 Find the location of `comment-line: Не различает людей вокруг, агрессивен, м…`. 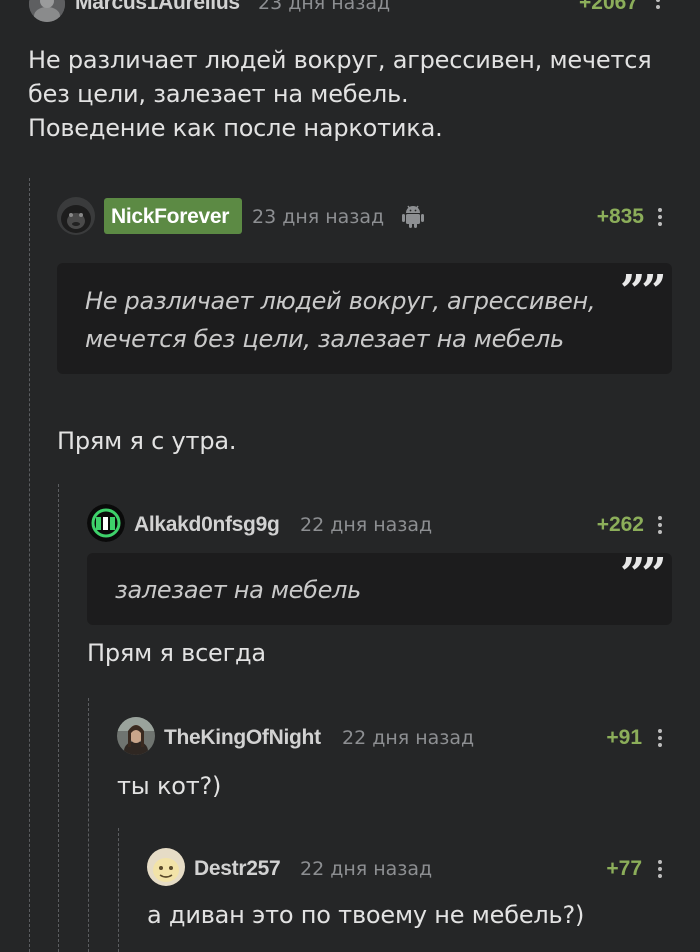

comment-line: Не различает людей вокруг, агрессивен, м… is located at coordinates (340, 60).